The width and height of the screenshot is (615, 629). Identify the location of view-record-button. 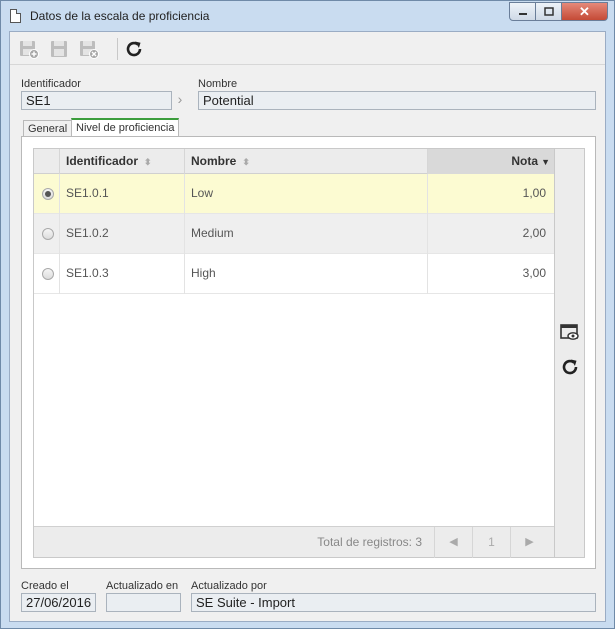
(570, 333).